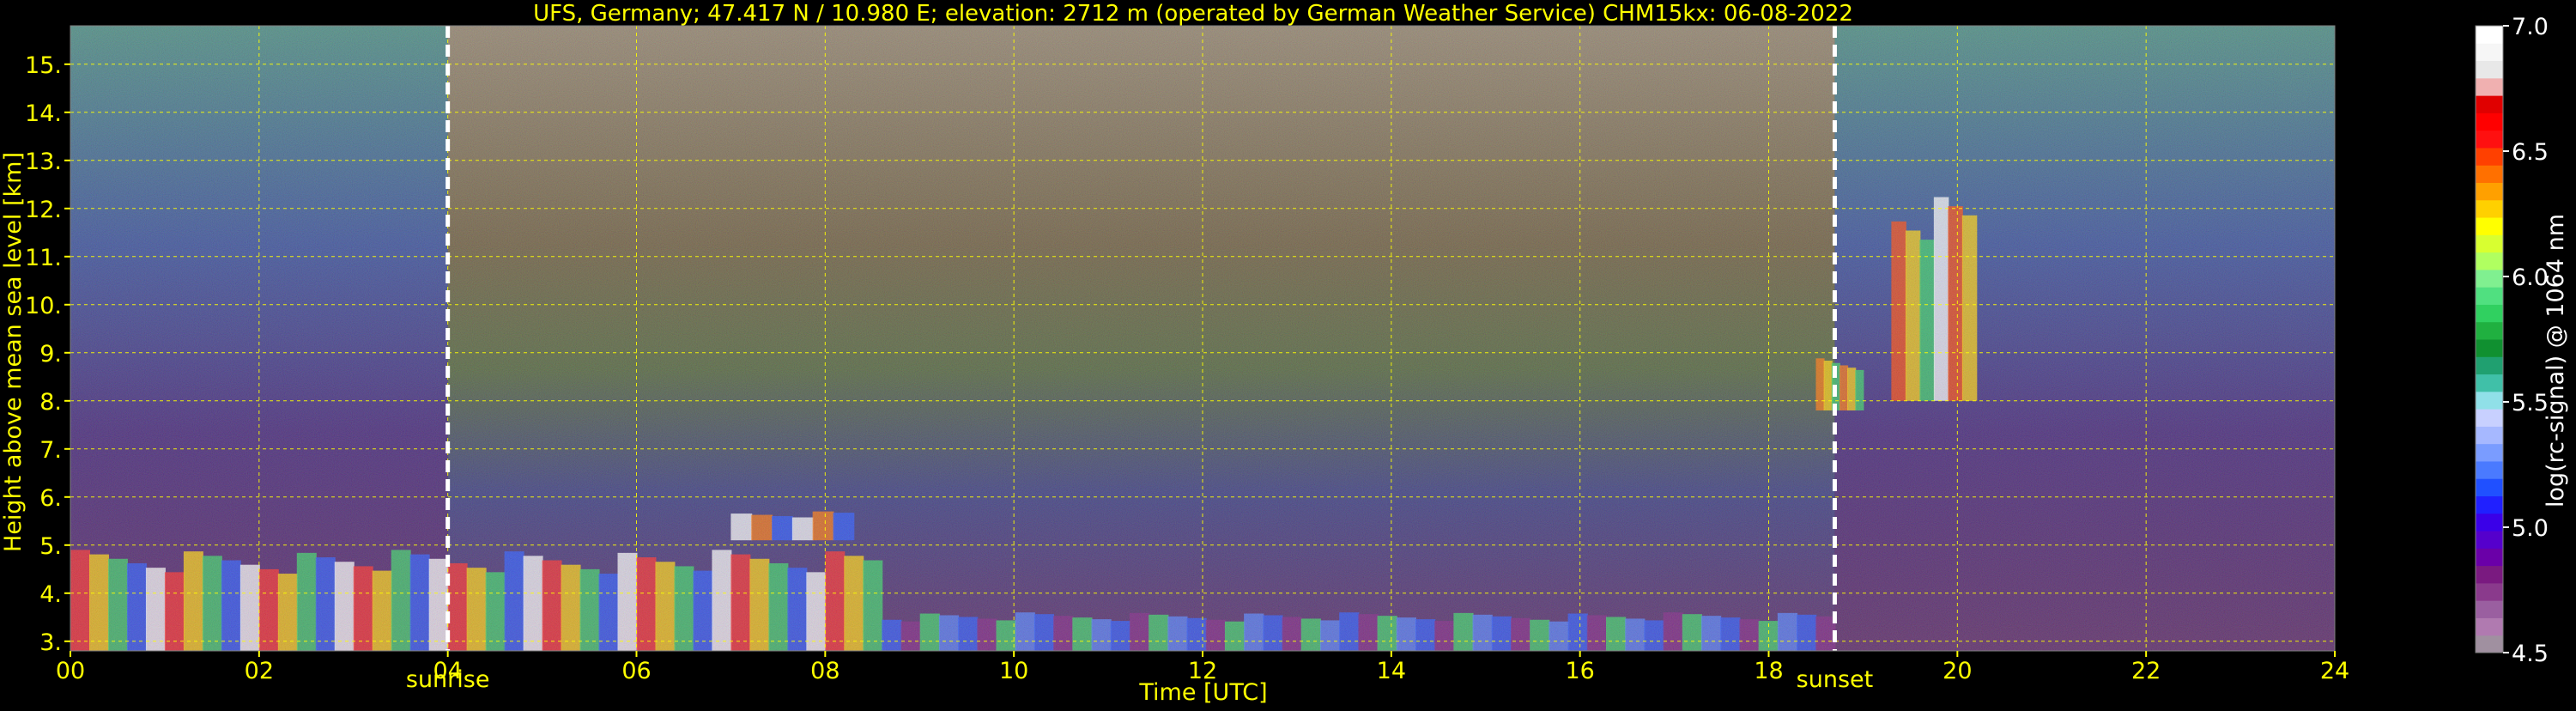 The height and width of the screenshot is (711, 2576). I want to click on y-tick-label: 14., so click(43, 113).